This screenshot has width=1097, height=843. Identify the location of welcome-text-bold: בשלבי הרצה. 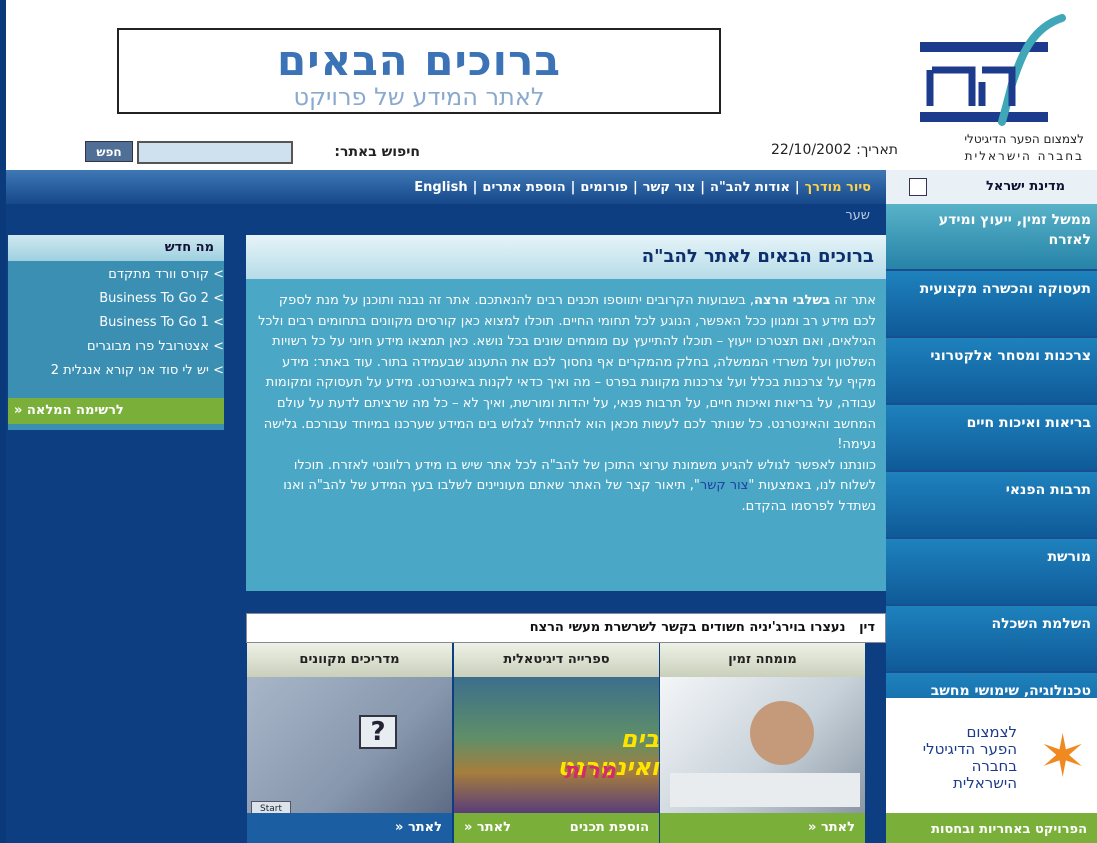
(792, 300).